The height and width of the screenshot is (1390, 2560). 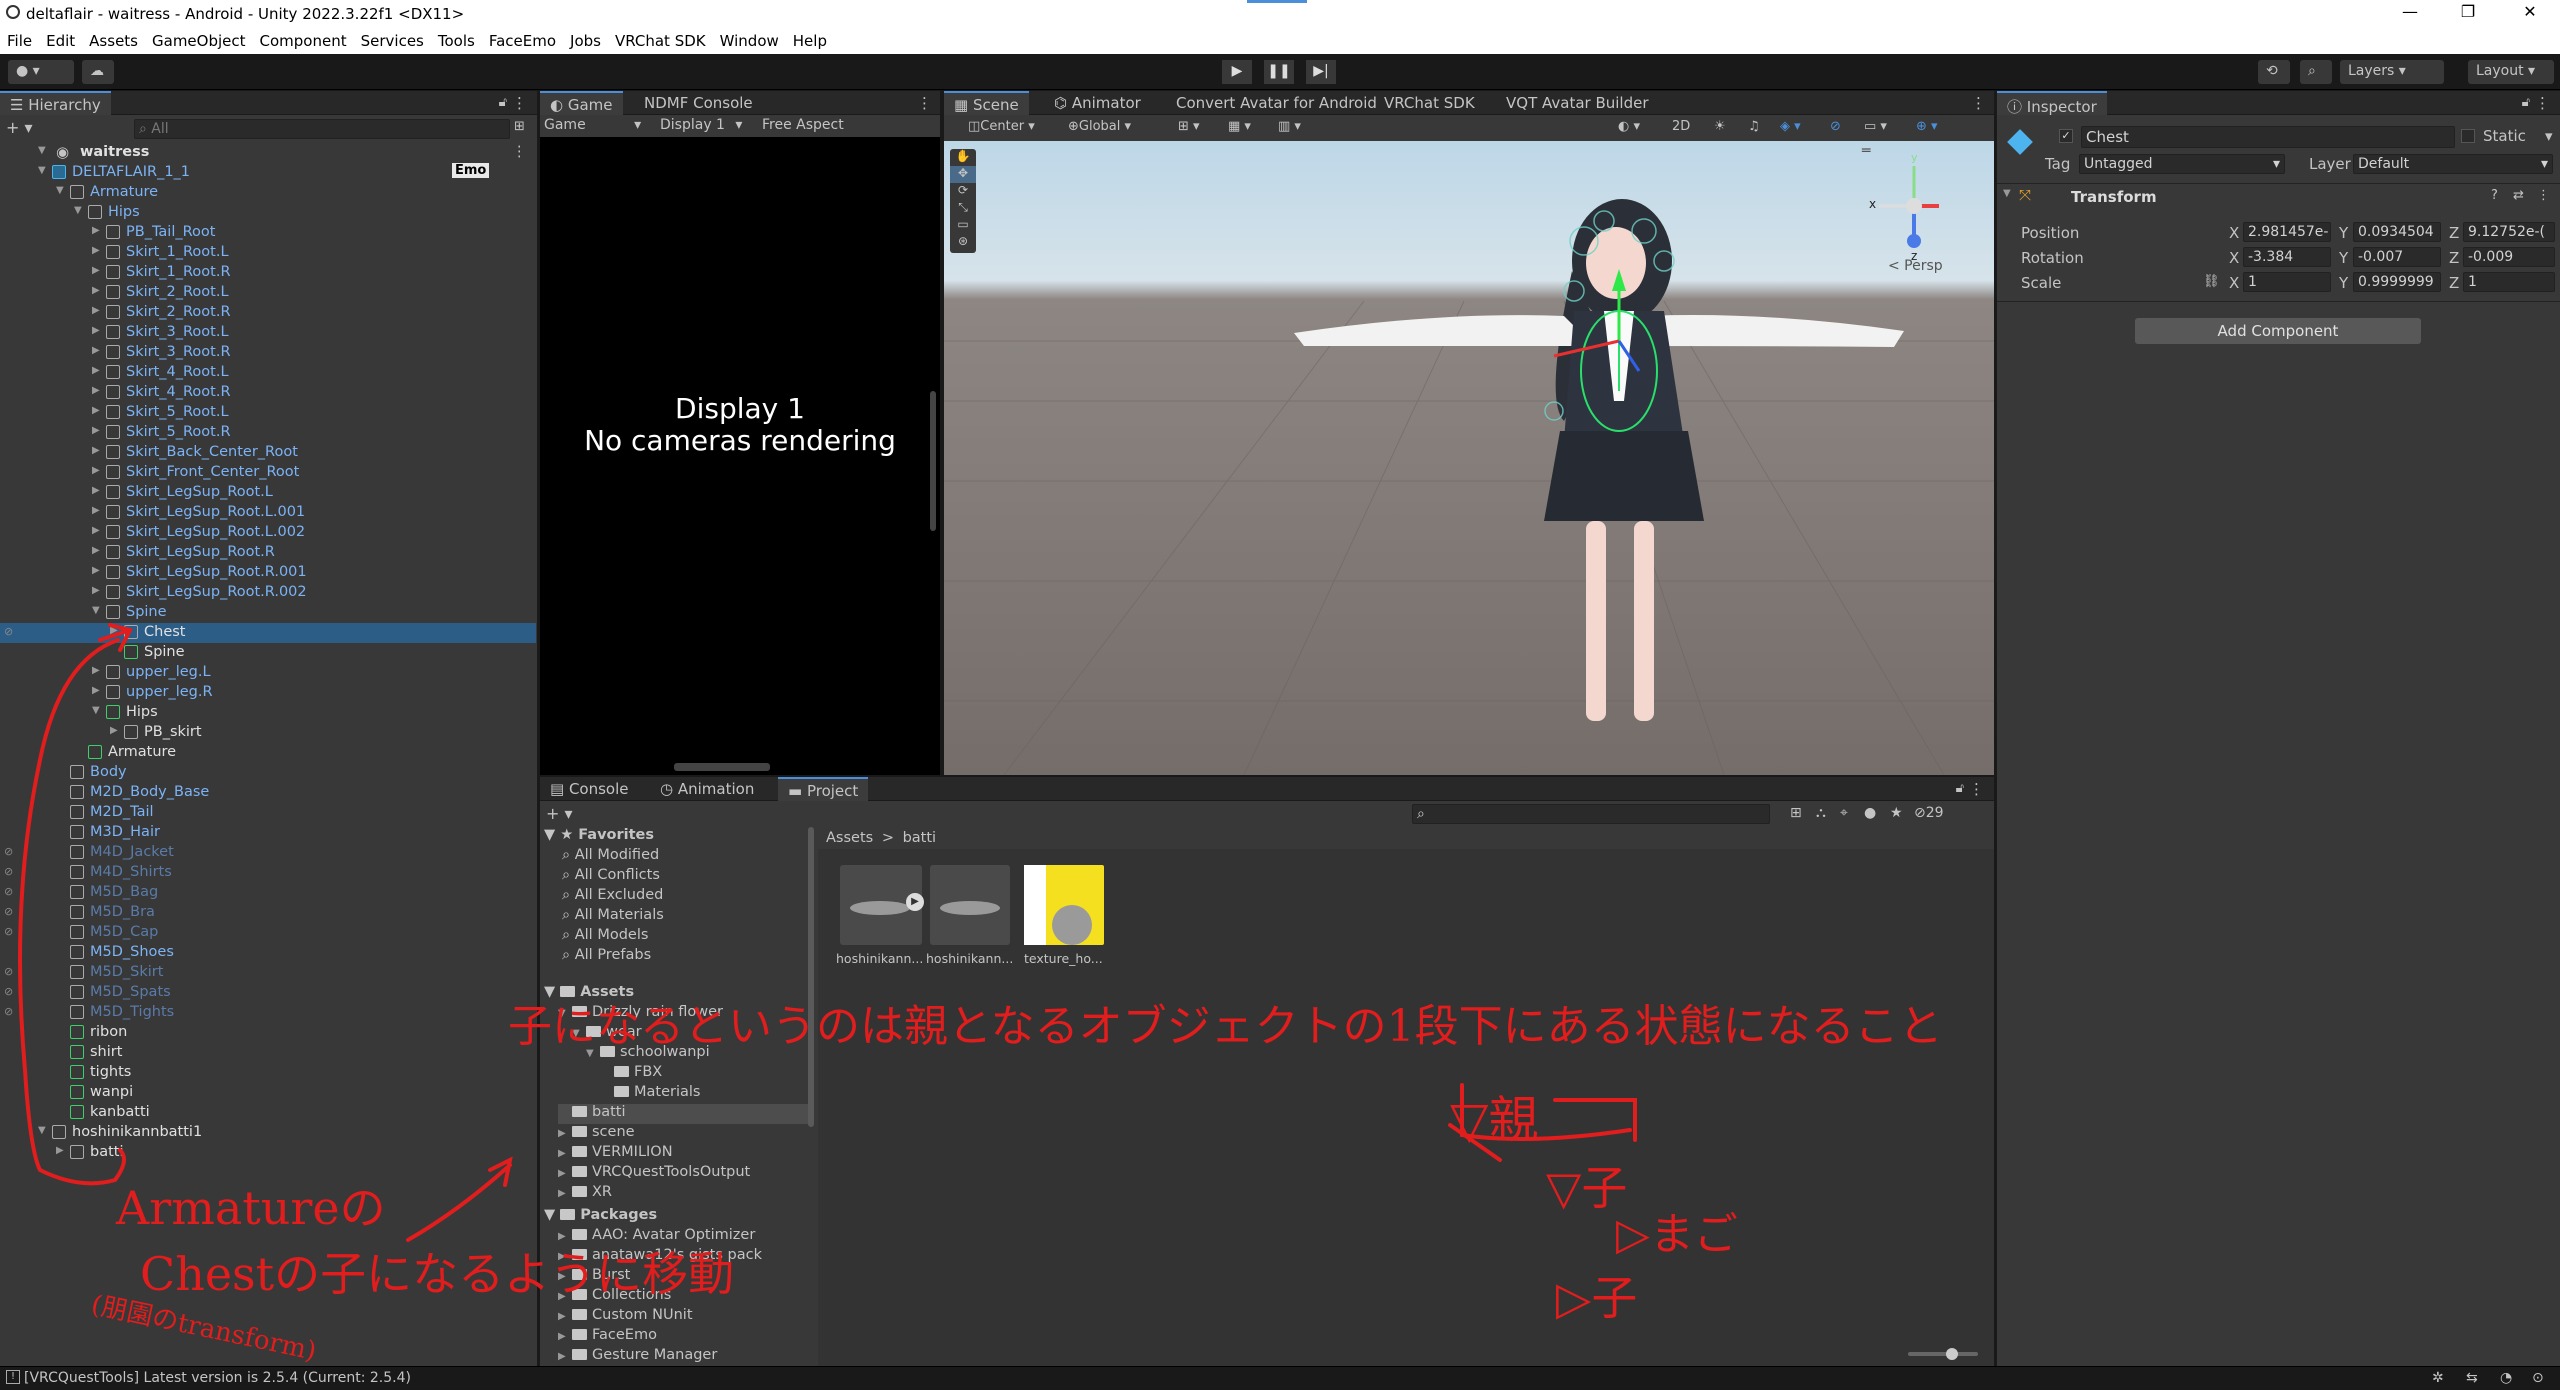 I want to click on annotation-tree-parent: ▽親, so click(x=1494, y=1120).